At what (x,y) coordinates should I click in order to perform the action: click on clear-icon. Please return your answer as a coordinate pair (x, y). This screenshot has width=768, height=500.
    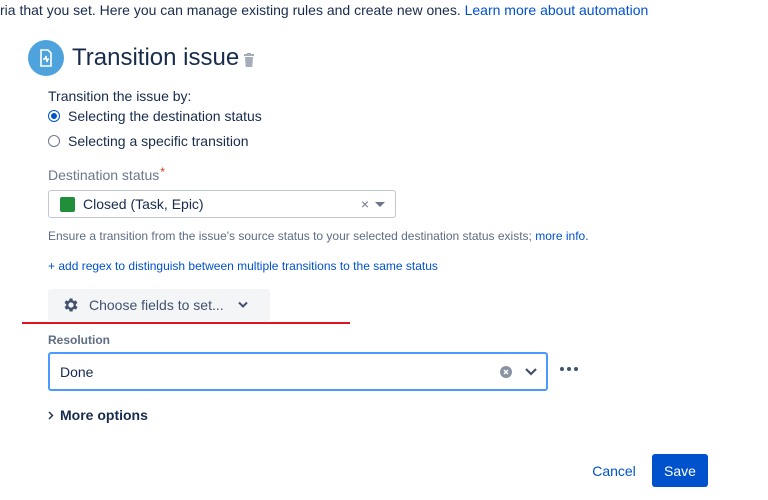
    Looking at the image, I should click on (506, 371).